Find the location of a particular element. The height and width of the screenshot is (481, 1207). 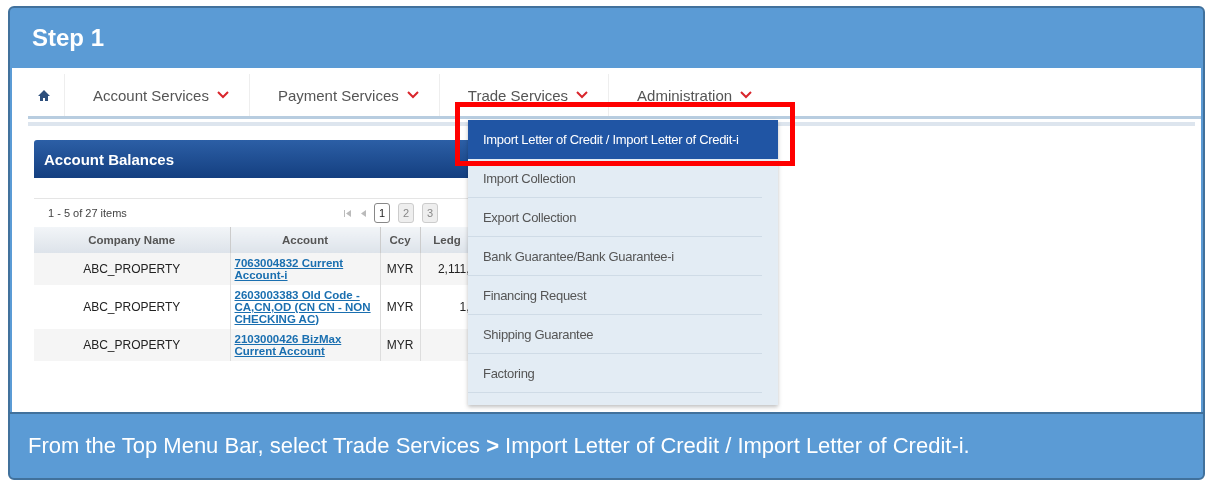

menu-item: Financing Request is located at coordinates (615, 295).